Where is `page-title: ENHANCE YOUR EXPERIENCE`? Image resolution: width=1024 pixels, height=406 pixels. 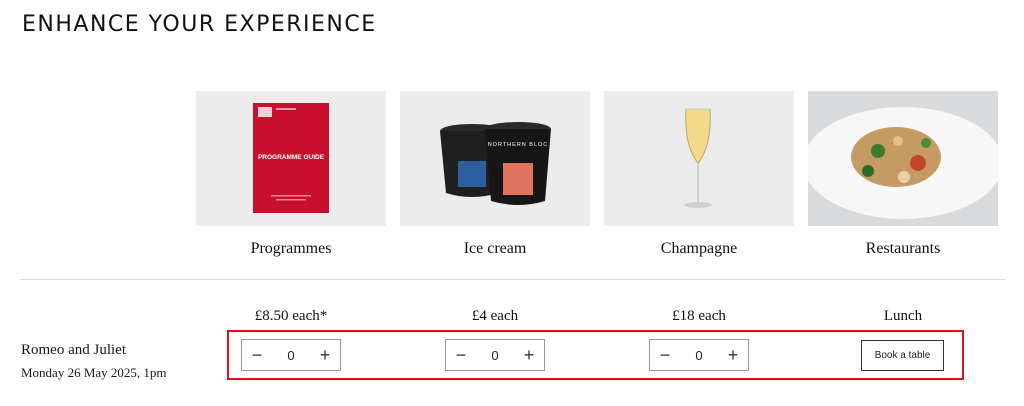
page-title: ENHANCE YOUR EXPERIENCE is located at coordinates (199, 24).